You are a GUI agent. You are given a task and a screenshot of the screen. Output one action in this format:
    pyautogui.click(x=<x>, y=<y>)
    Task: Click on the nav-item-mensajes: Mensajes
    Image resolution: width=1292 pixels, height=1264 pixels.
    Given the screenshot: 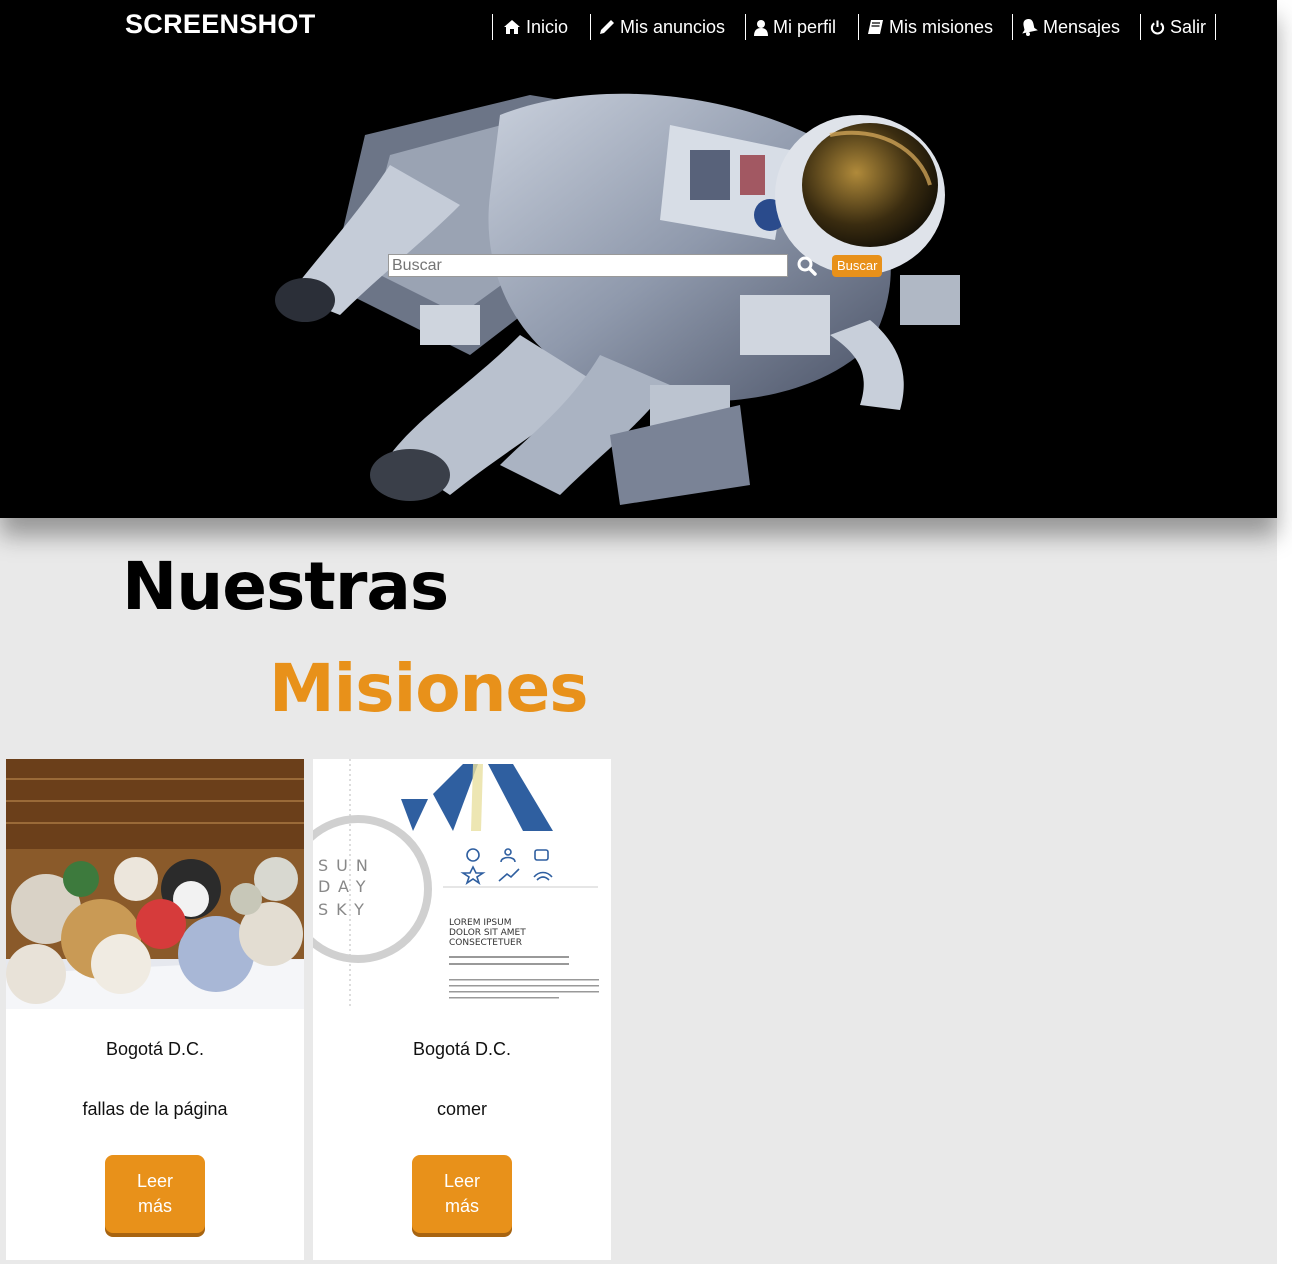 What is the action you would take?
    pyautogui.click(x=1076, y=27)
    